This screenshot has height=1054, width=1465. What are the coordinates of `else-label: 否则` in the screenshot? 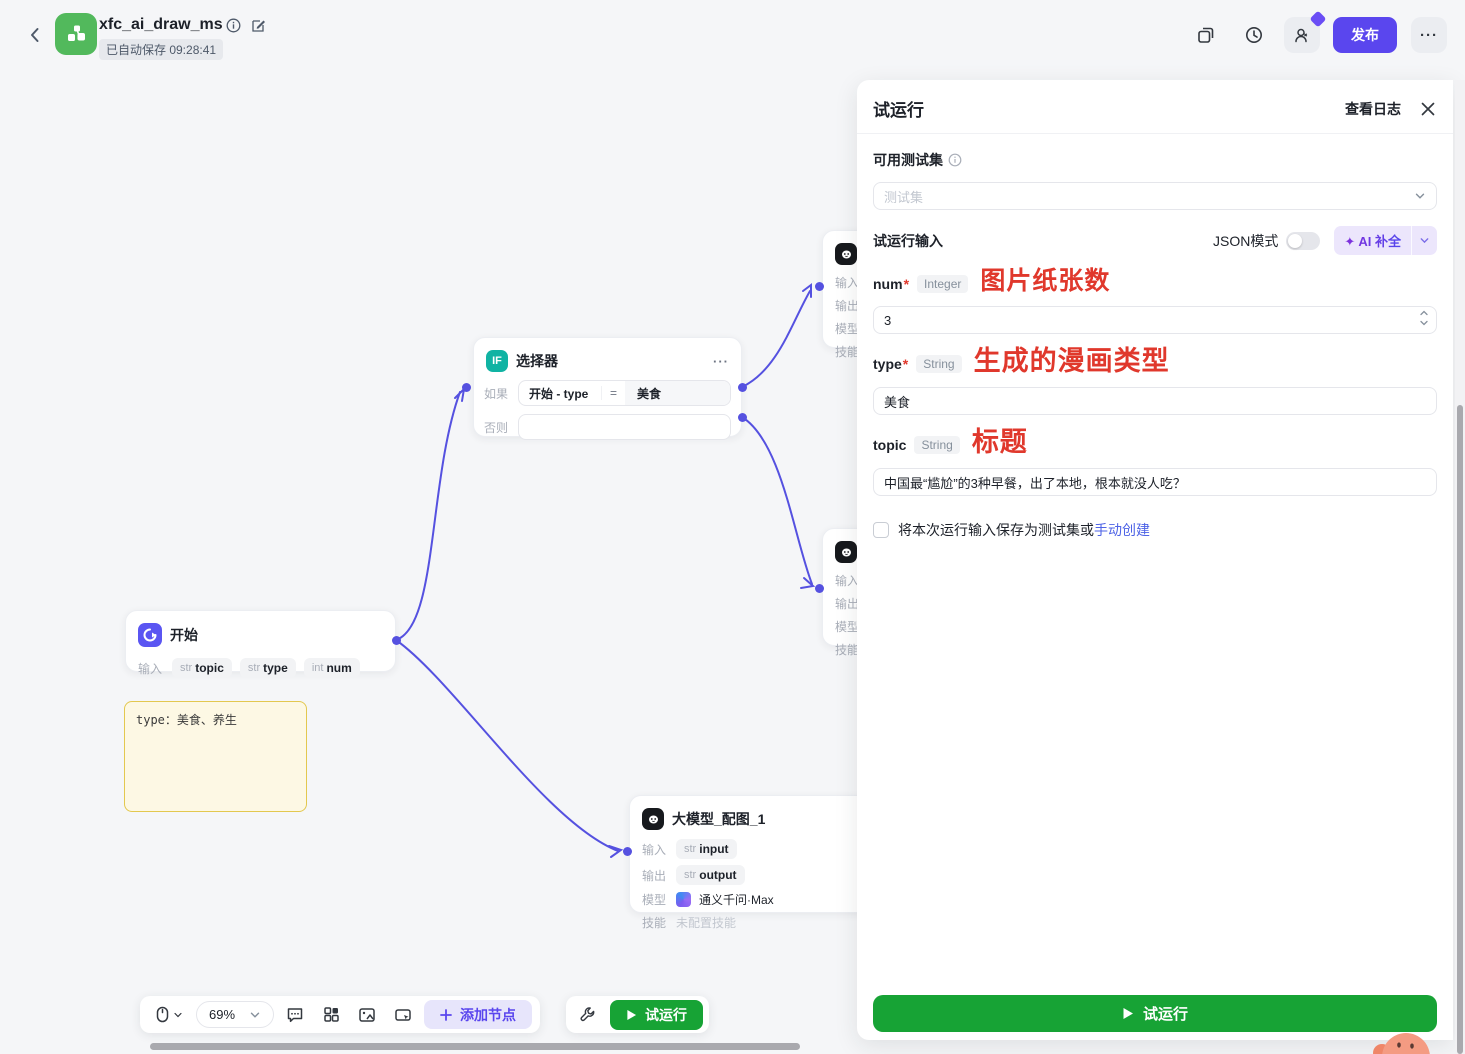 It's located at (496, 427).